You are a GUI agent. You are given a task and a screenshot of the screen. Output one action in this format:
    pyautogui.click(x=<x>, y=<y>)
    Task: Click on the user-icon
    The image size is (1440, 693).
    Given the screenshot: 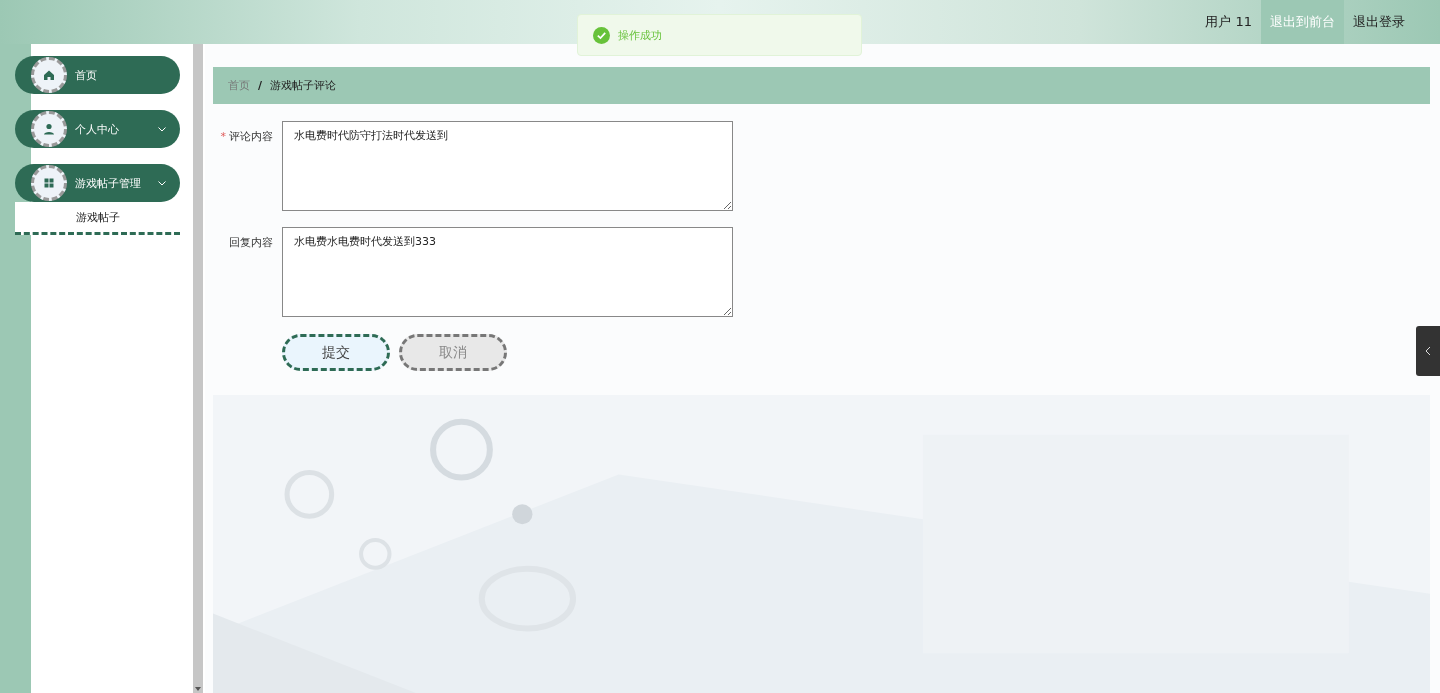 What is the action you would take?
    pyautogui.click(x=49, y=129)
    